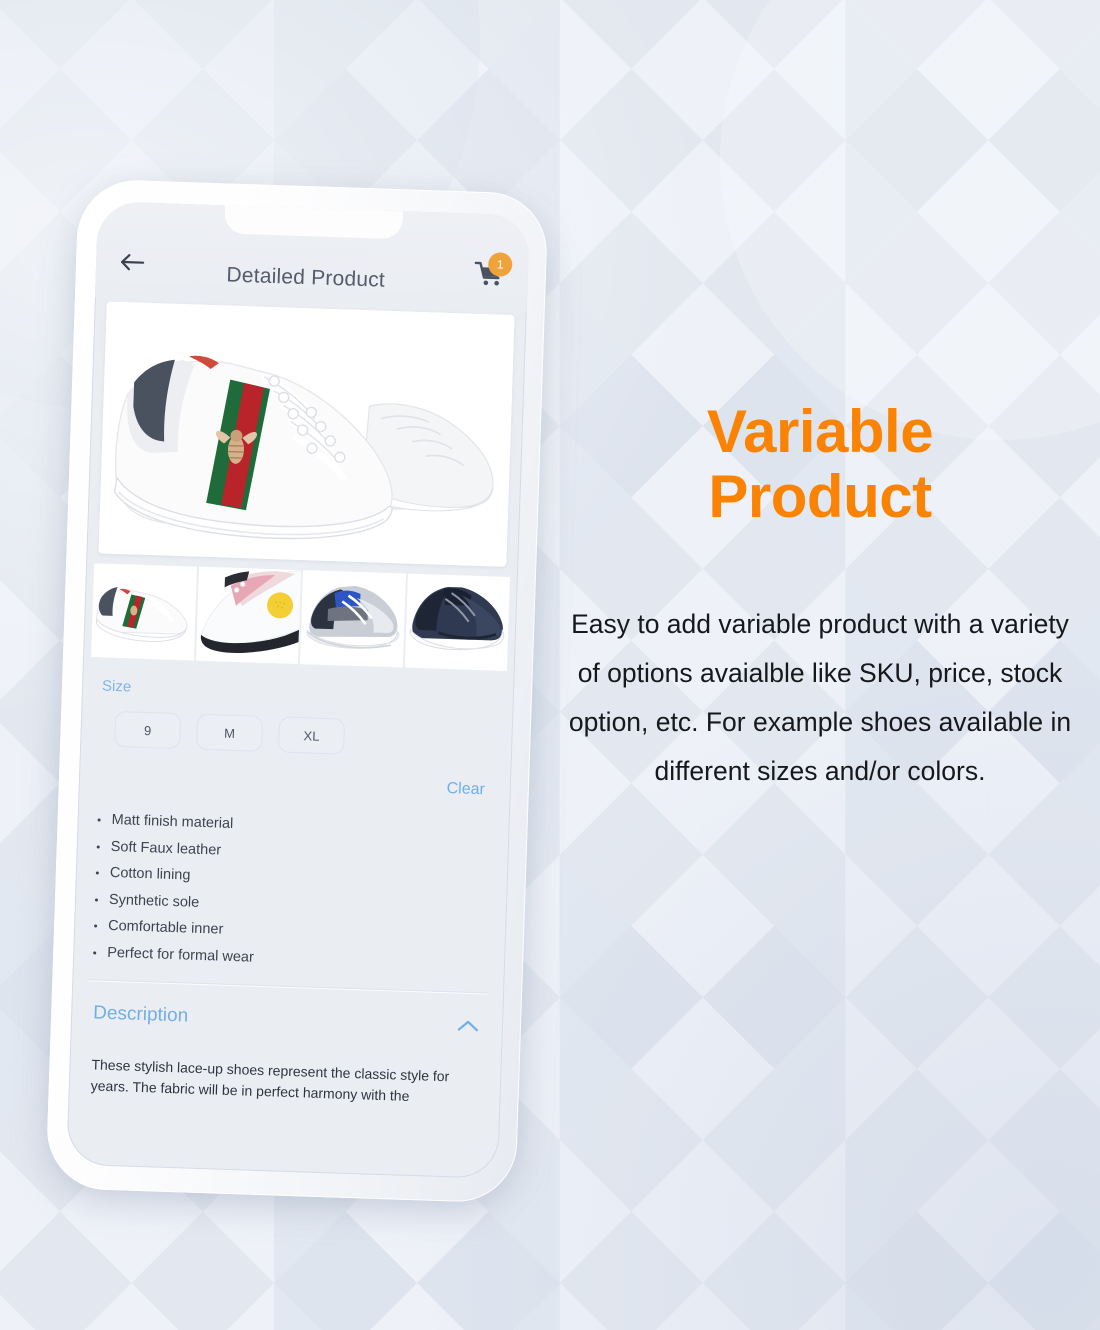 The height and width of the screenshot is (1330, 1100). I want to click on cart-button: 1, so click(490, 274).